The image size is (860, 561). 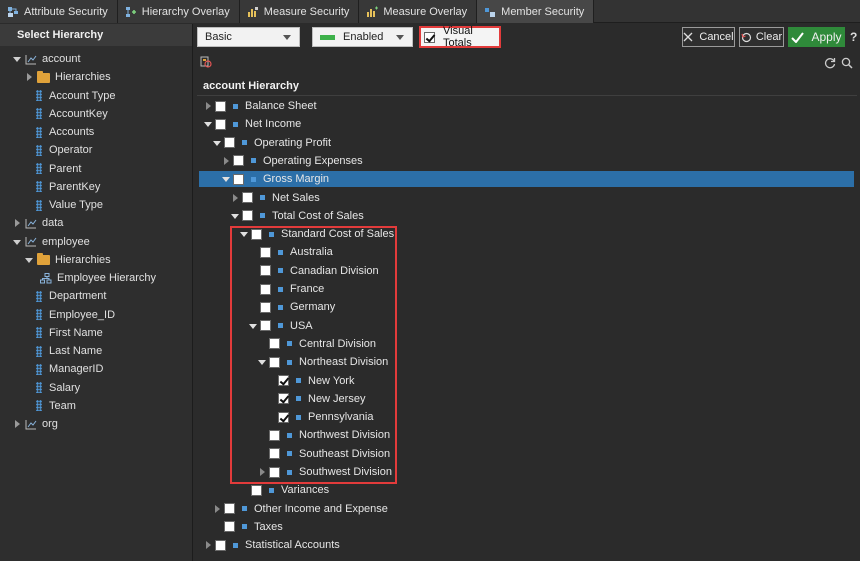 I want to click on hierarchy-item: org, so click(x=35, y=424).